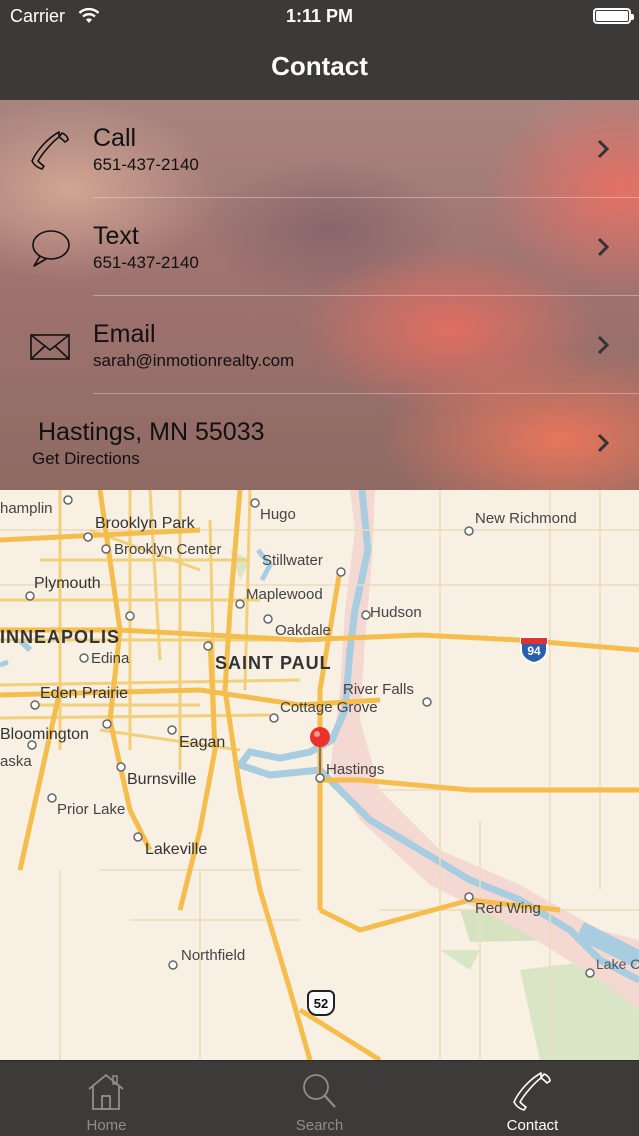  Describe the element at coordinates (396, 612) in the screenshot. I see `map-place-label: Hudson` at that location.